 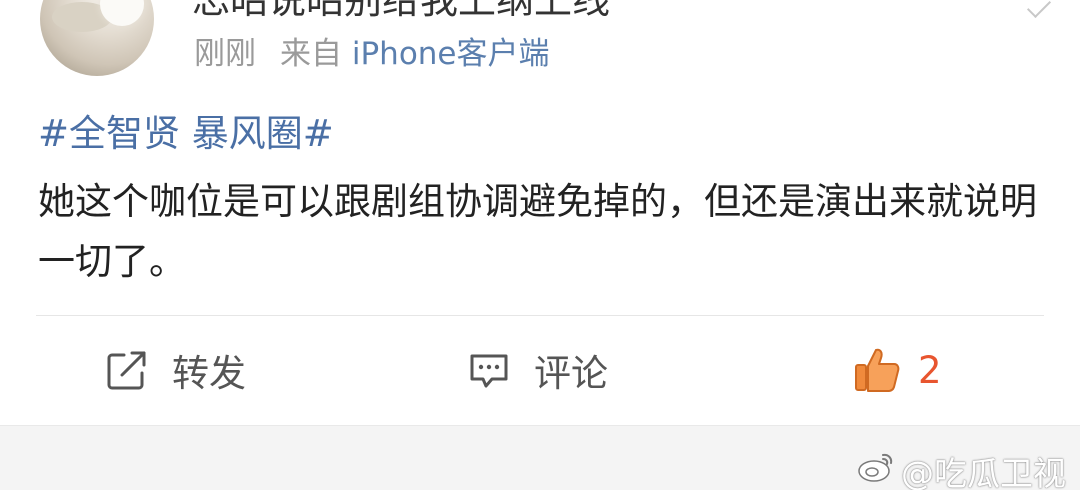 I want to click on comment-button: 评论, so click(x=537, y=370).